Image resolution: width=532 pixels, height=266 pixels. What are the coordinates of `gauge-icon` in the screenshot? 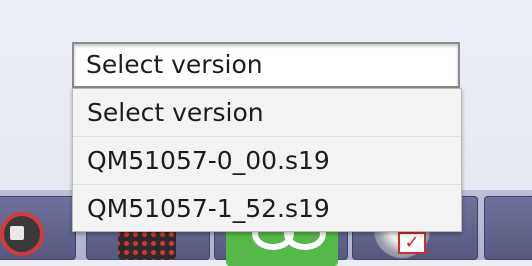 It's located at (22, 234).